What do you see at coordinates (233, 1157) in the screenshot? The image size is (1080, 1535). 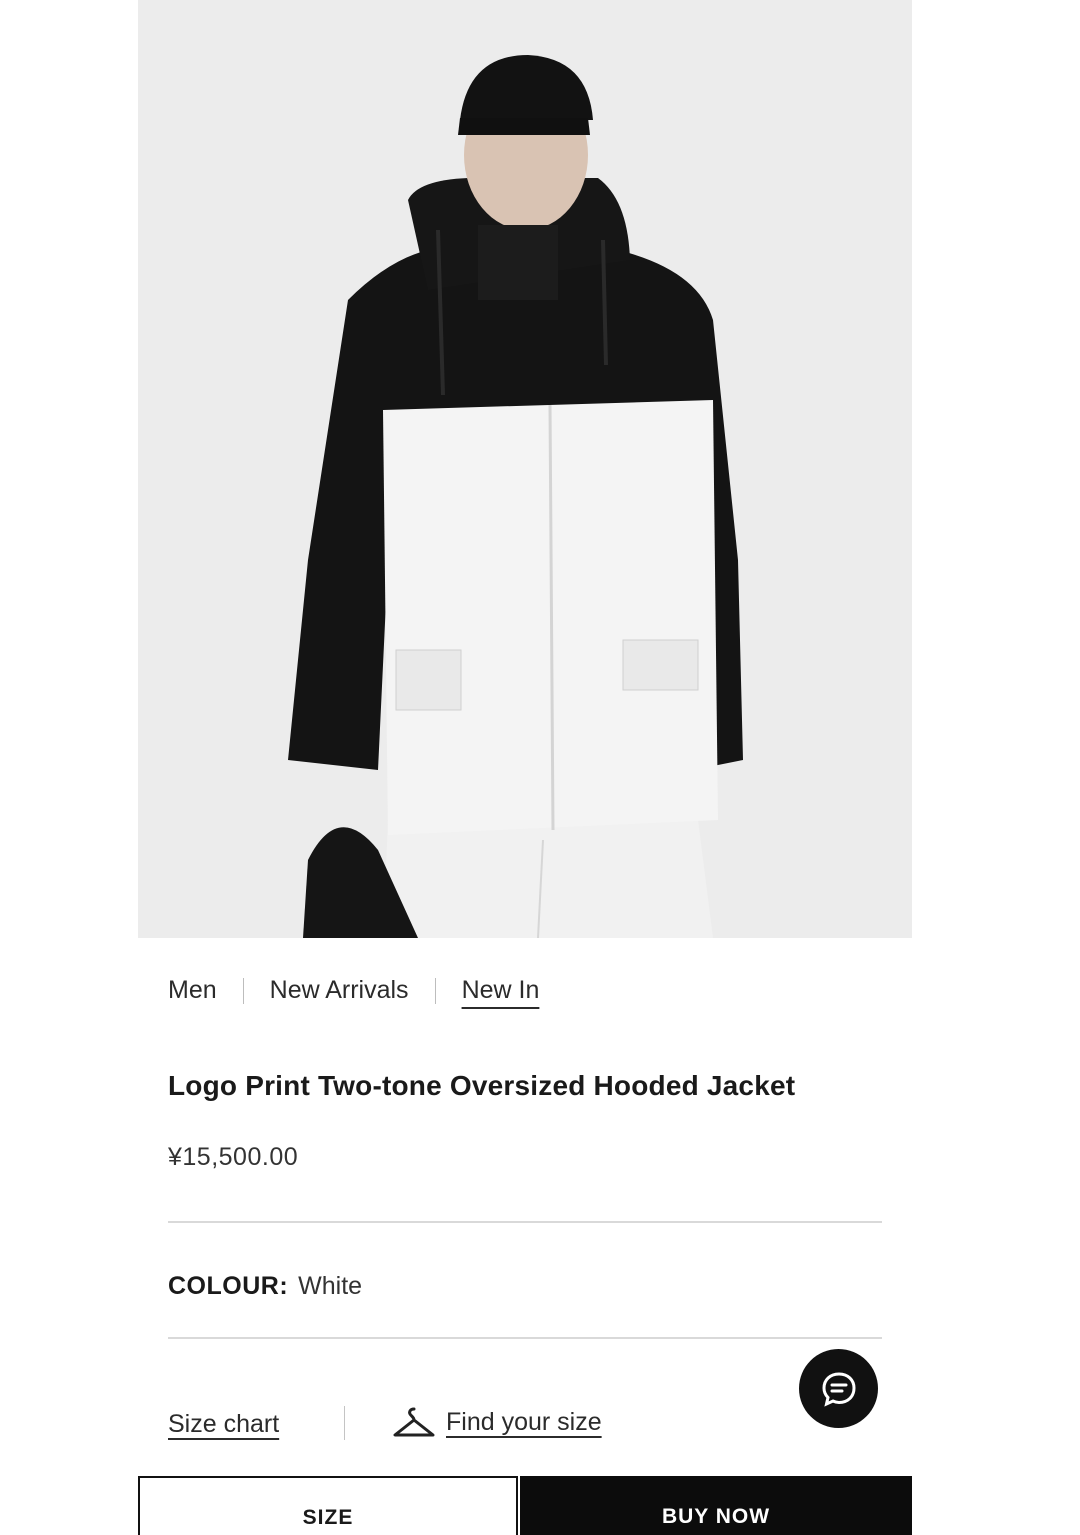 I see `product-price: ¥15,500.00` at bounding box center [233, 1157].